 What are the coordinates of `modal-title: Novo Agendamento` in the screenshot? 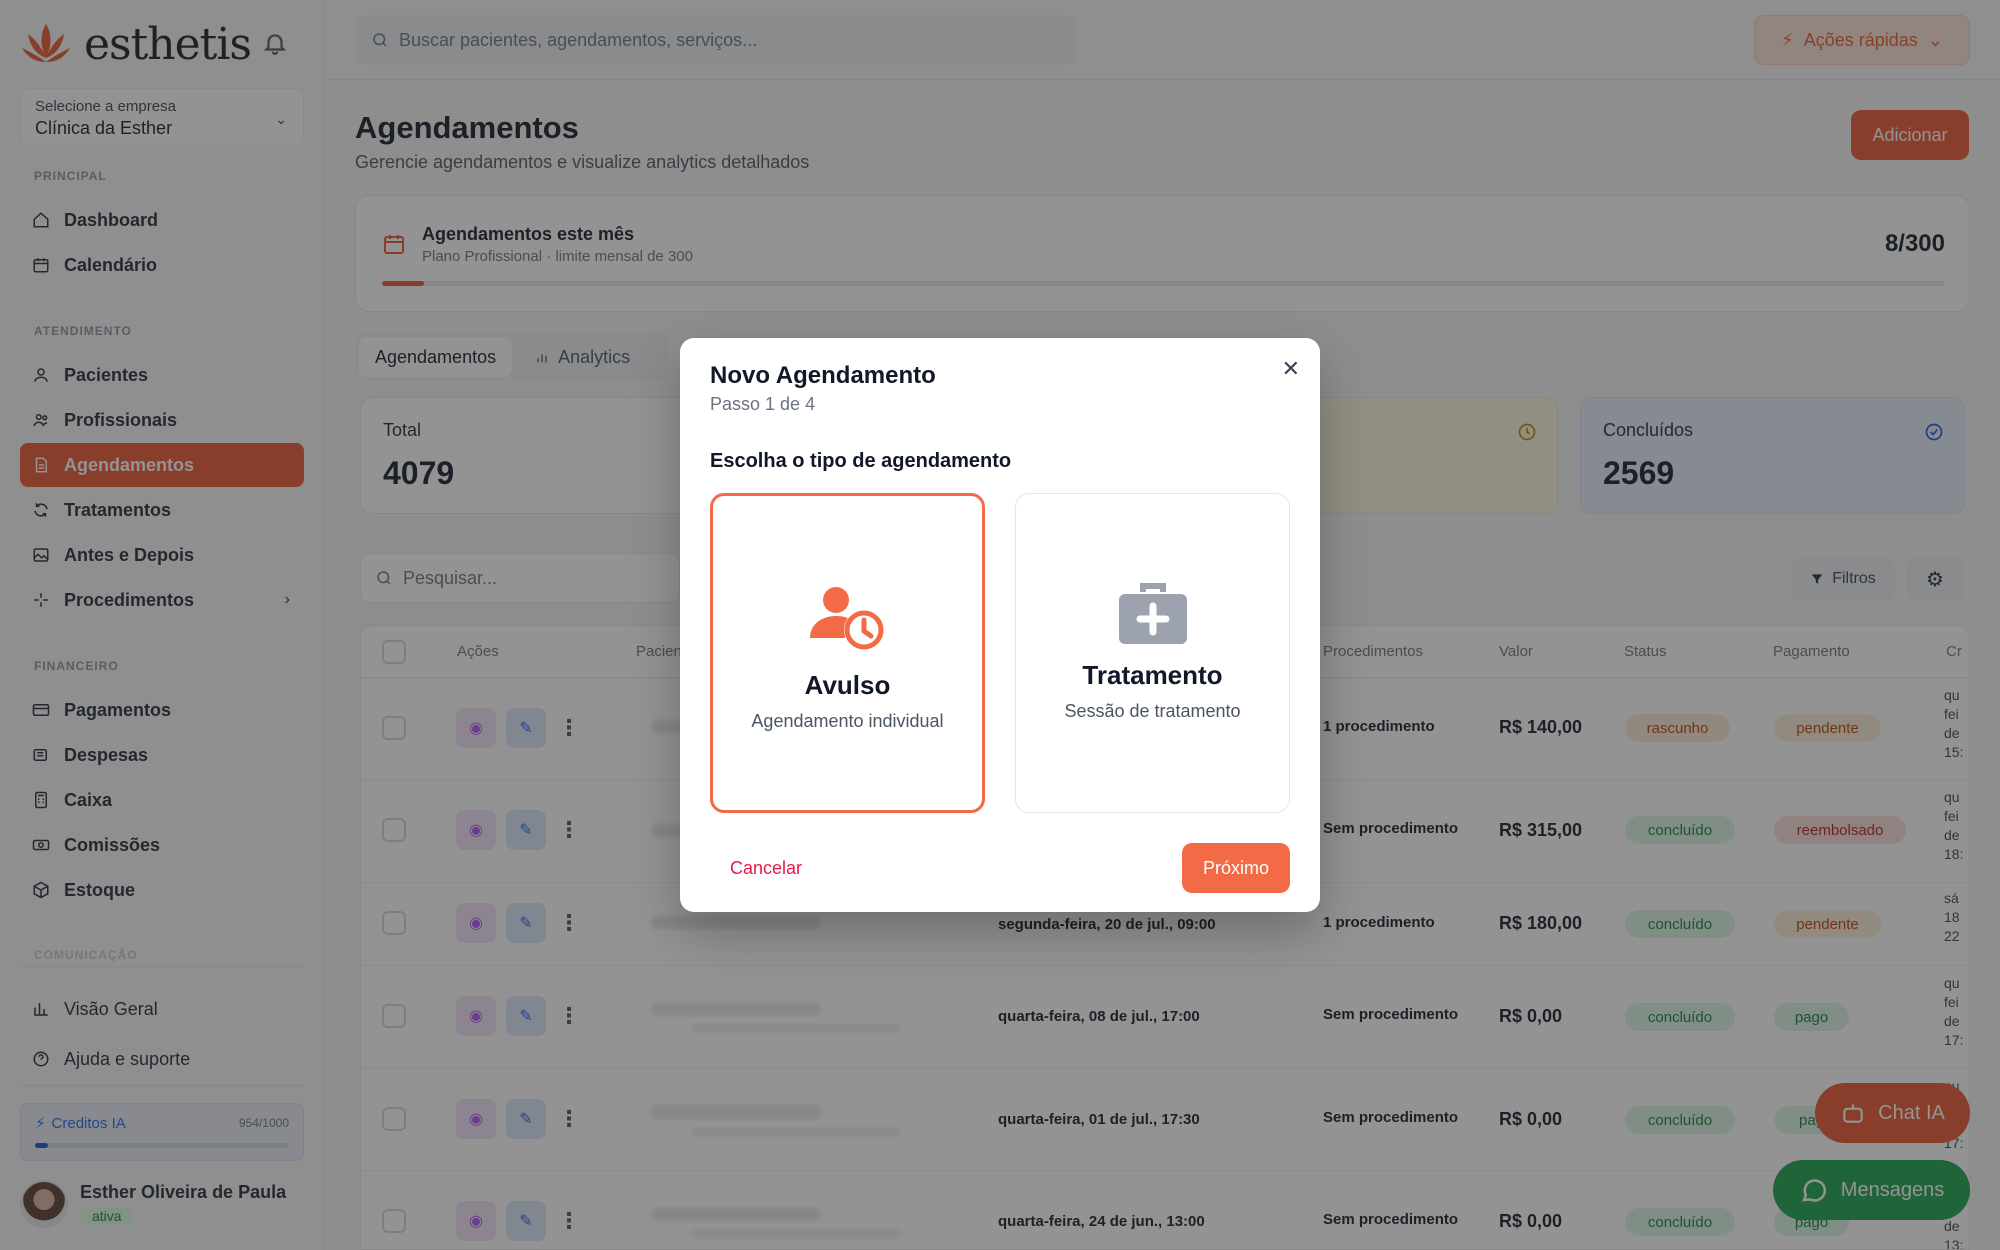 It's located at (823, 375).